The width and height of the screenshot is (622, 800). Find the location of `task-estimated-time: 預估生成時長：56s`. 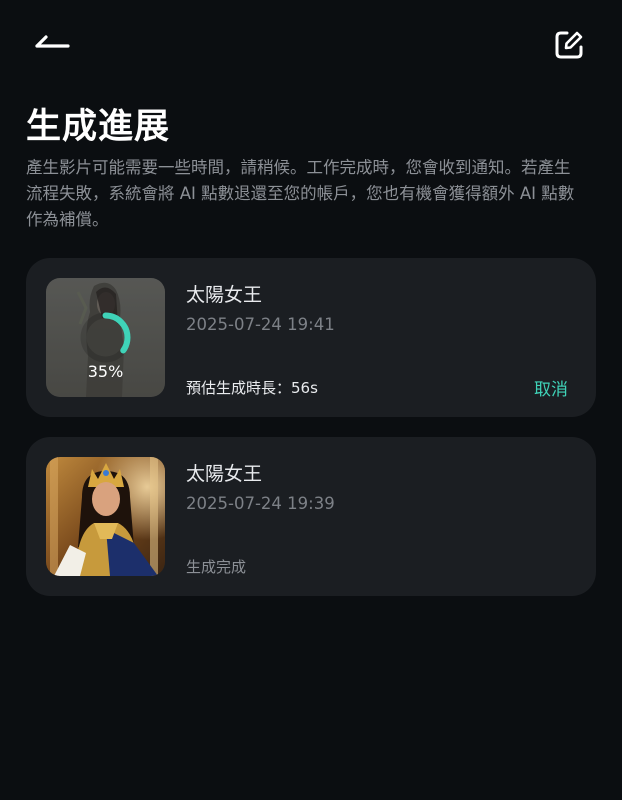

task-estimated-time: 預估生成時長：56s is located at coordinates (252, 388).